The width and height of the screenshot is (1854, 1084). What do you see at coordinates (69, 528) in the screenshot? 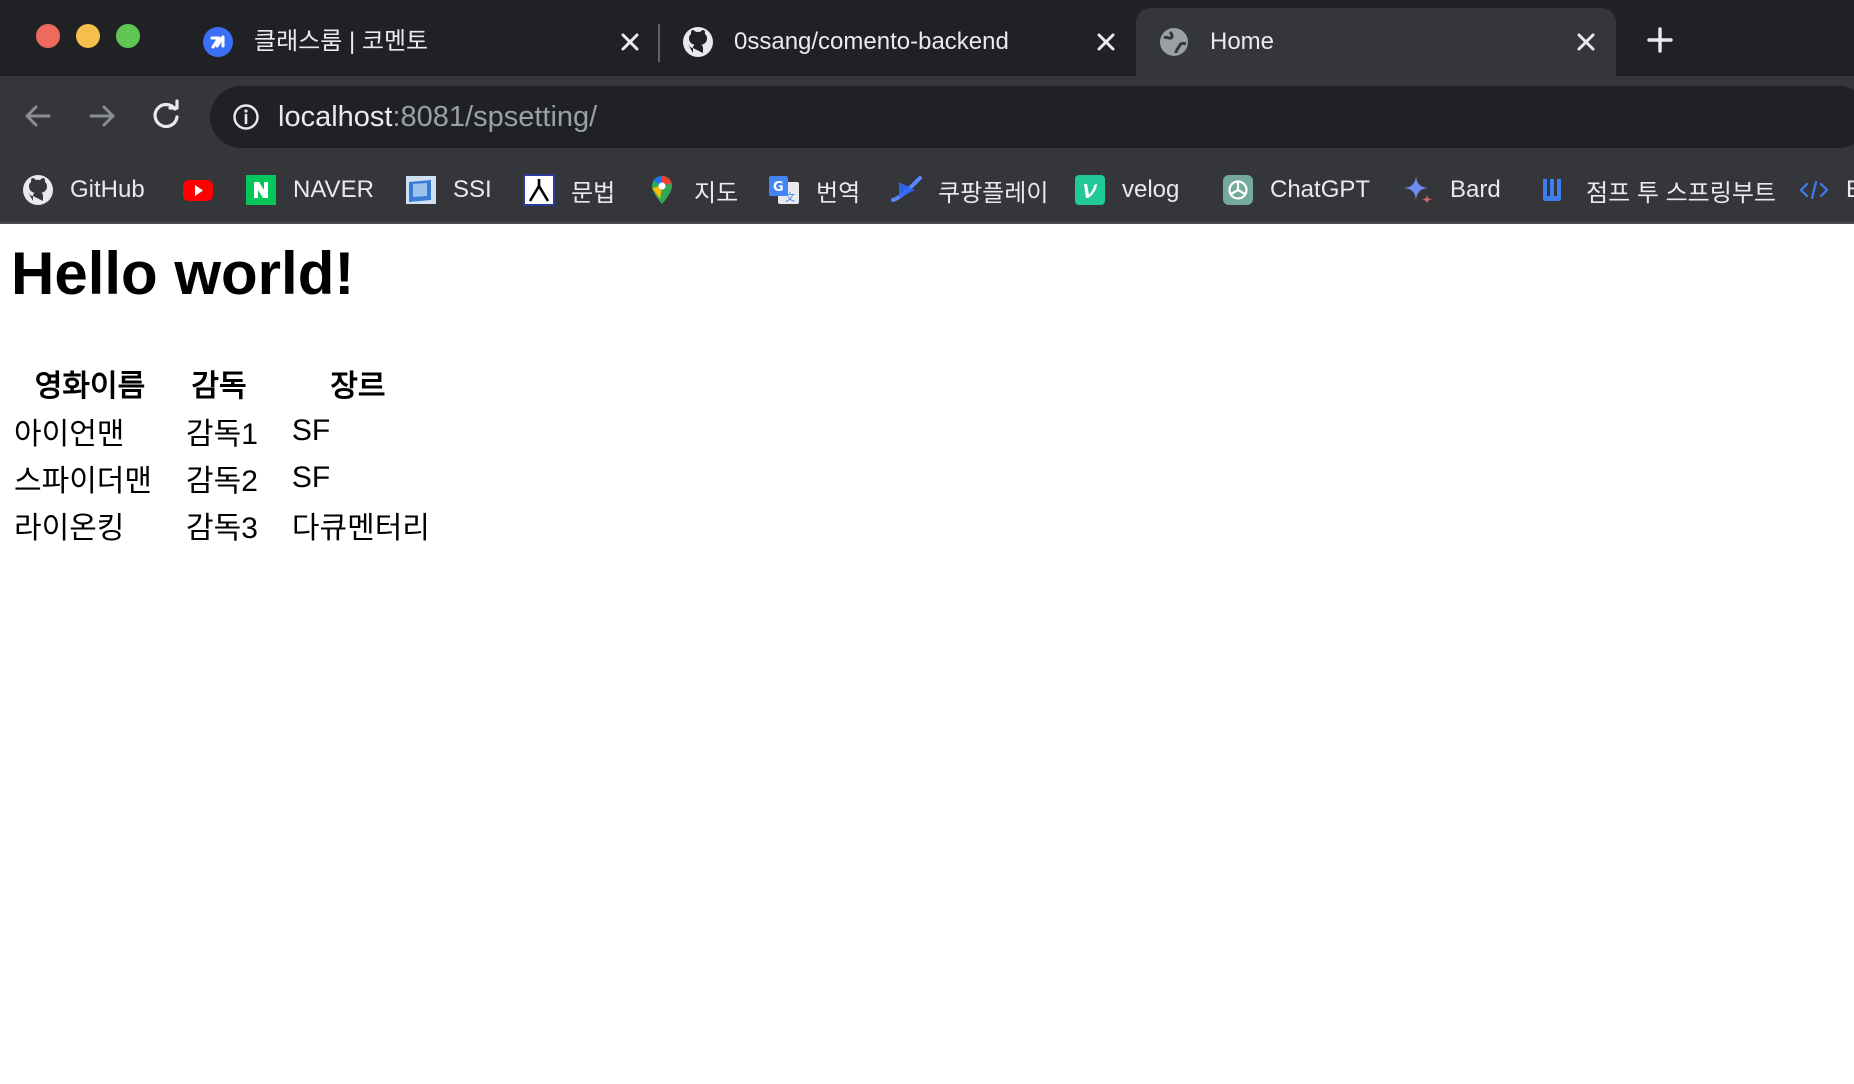
I see `cell-movie-name: 라이온킹` at bounding box center [69, 528].